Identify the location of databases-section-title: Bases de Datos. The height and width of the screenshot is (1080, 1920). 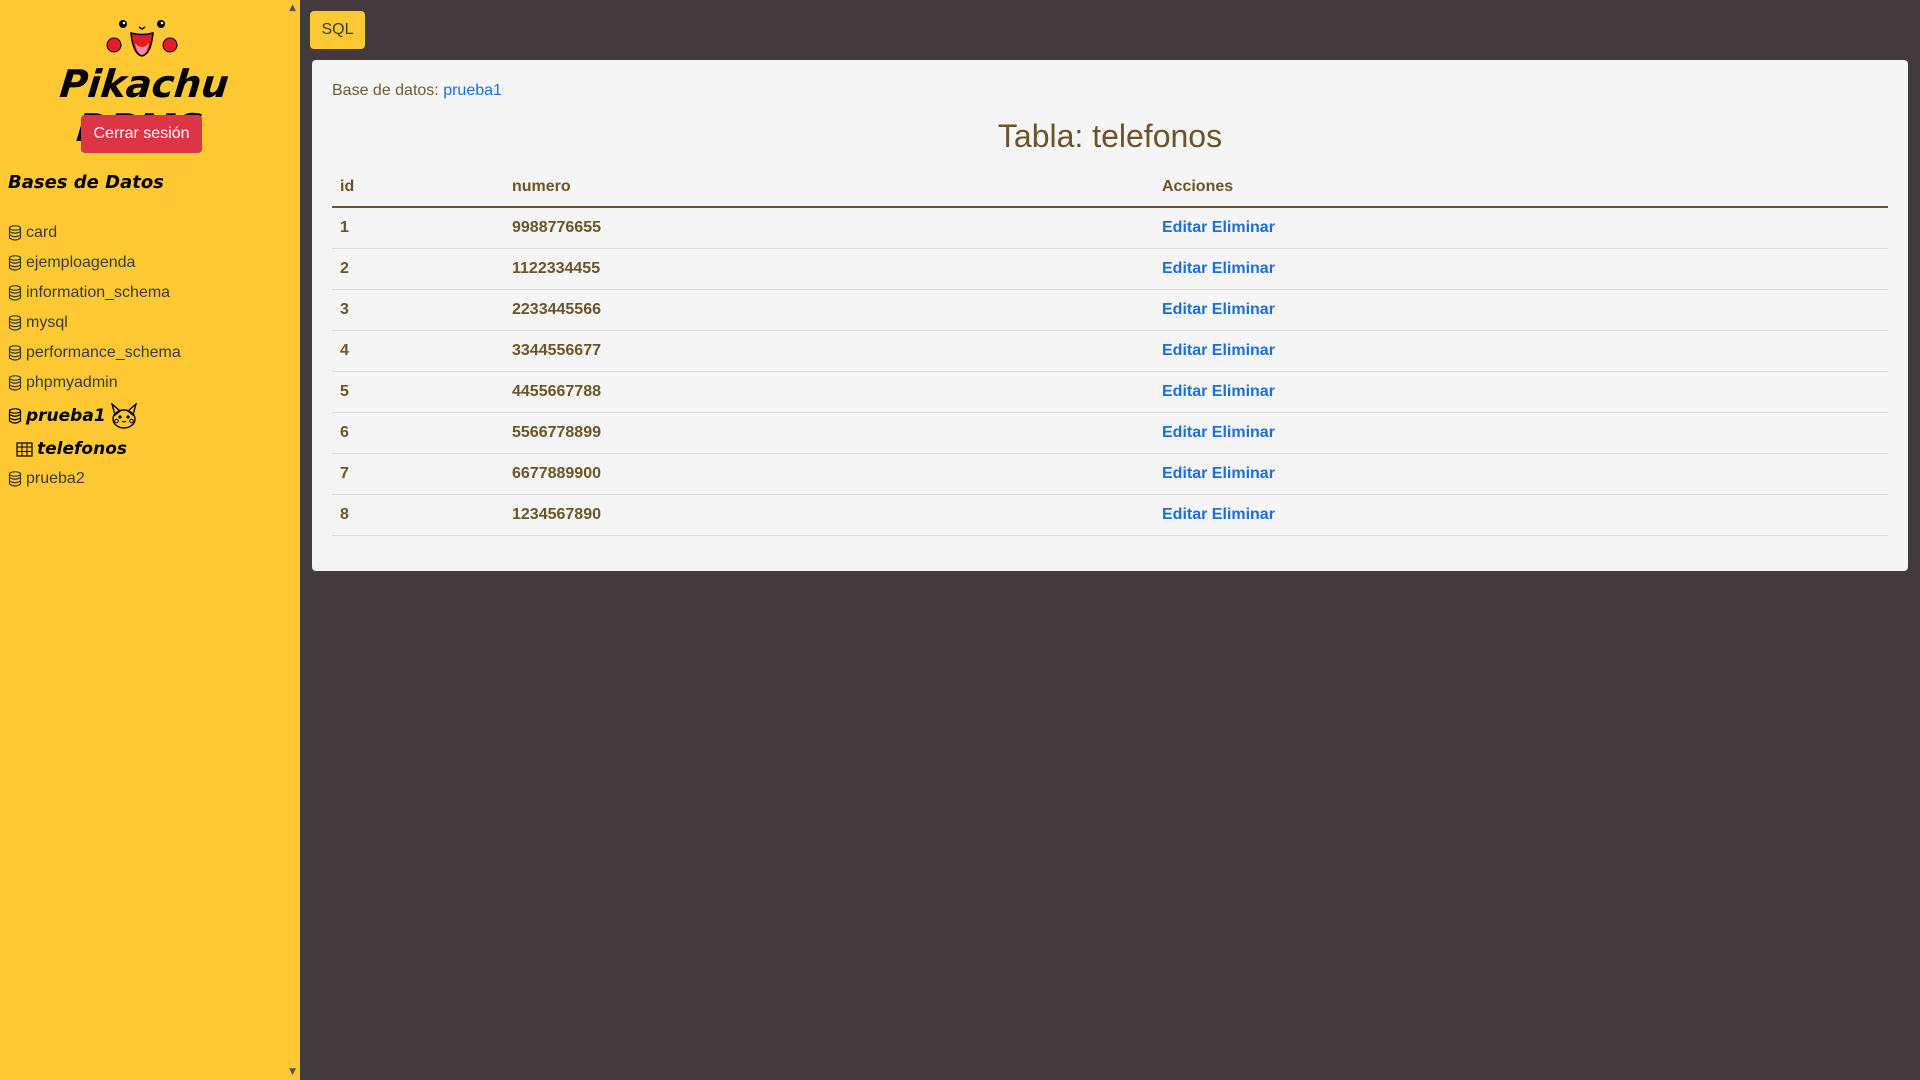
(86, 182).